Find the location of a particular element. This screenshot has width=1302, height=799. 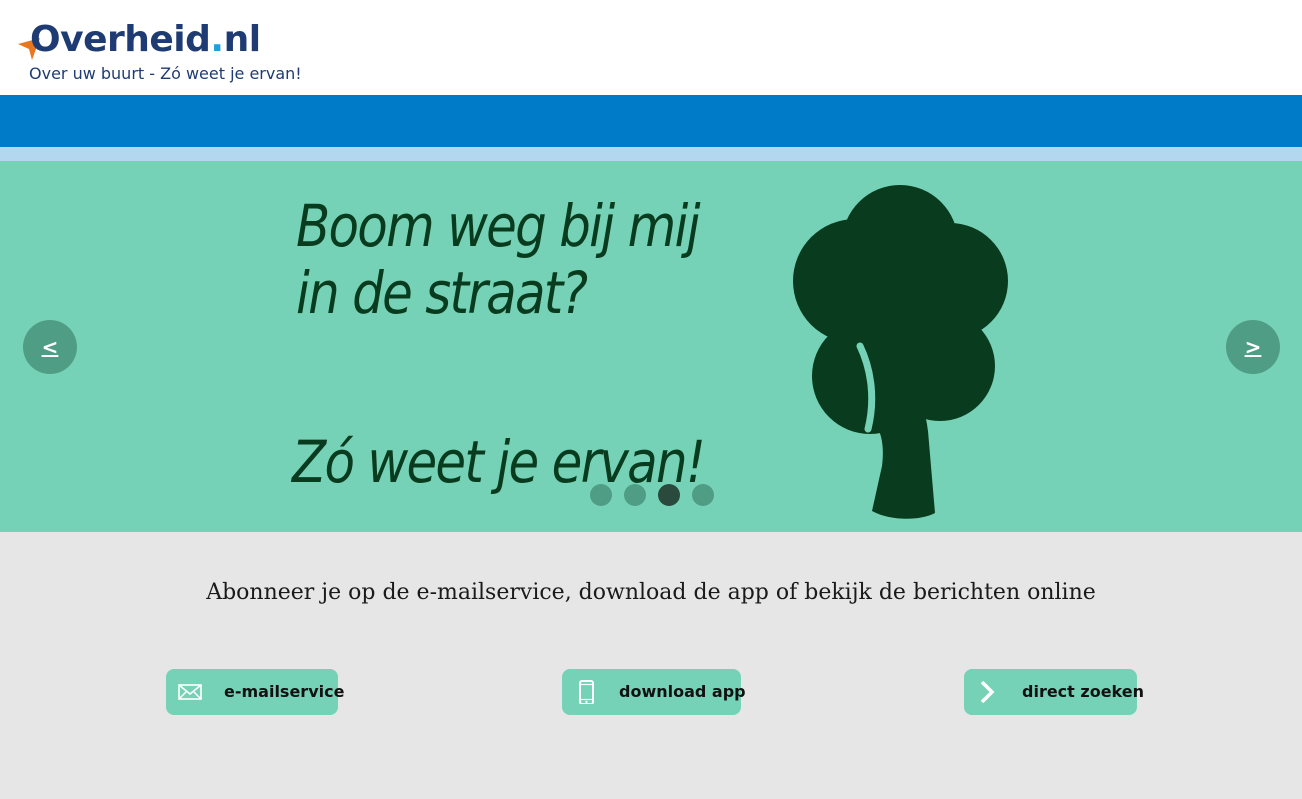

envelope-icon is located at coordinates (190, 692).